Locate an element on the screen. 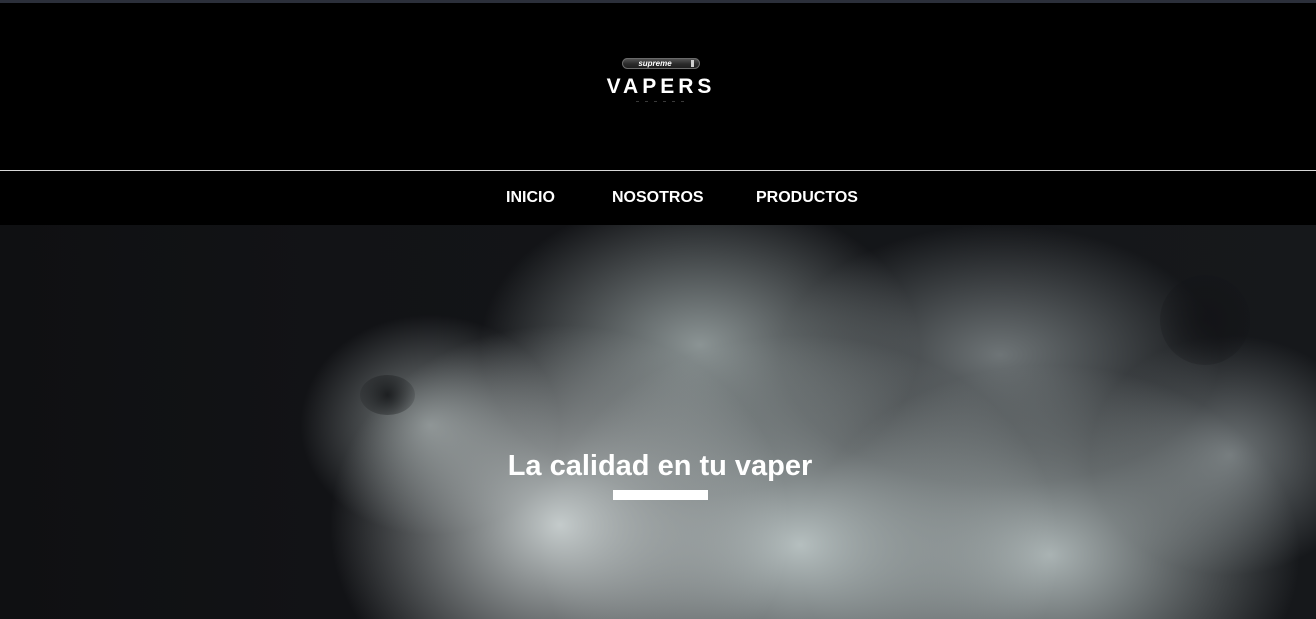 The image size is (1316, 619). site-logo: supreme VAPERS is located at coordinates (661, 83).